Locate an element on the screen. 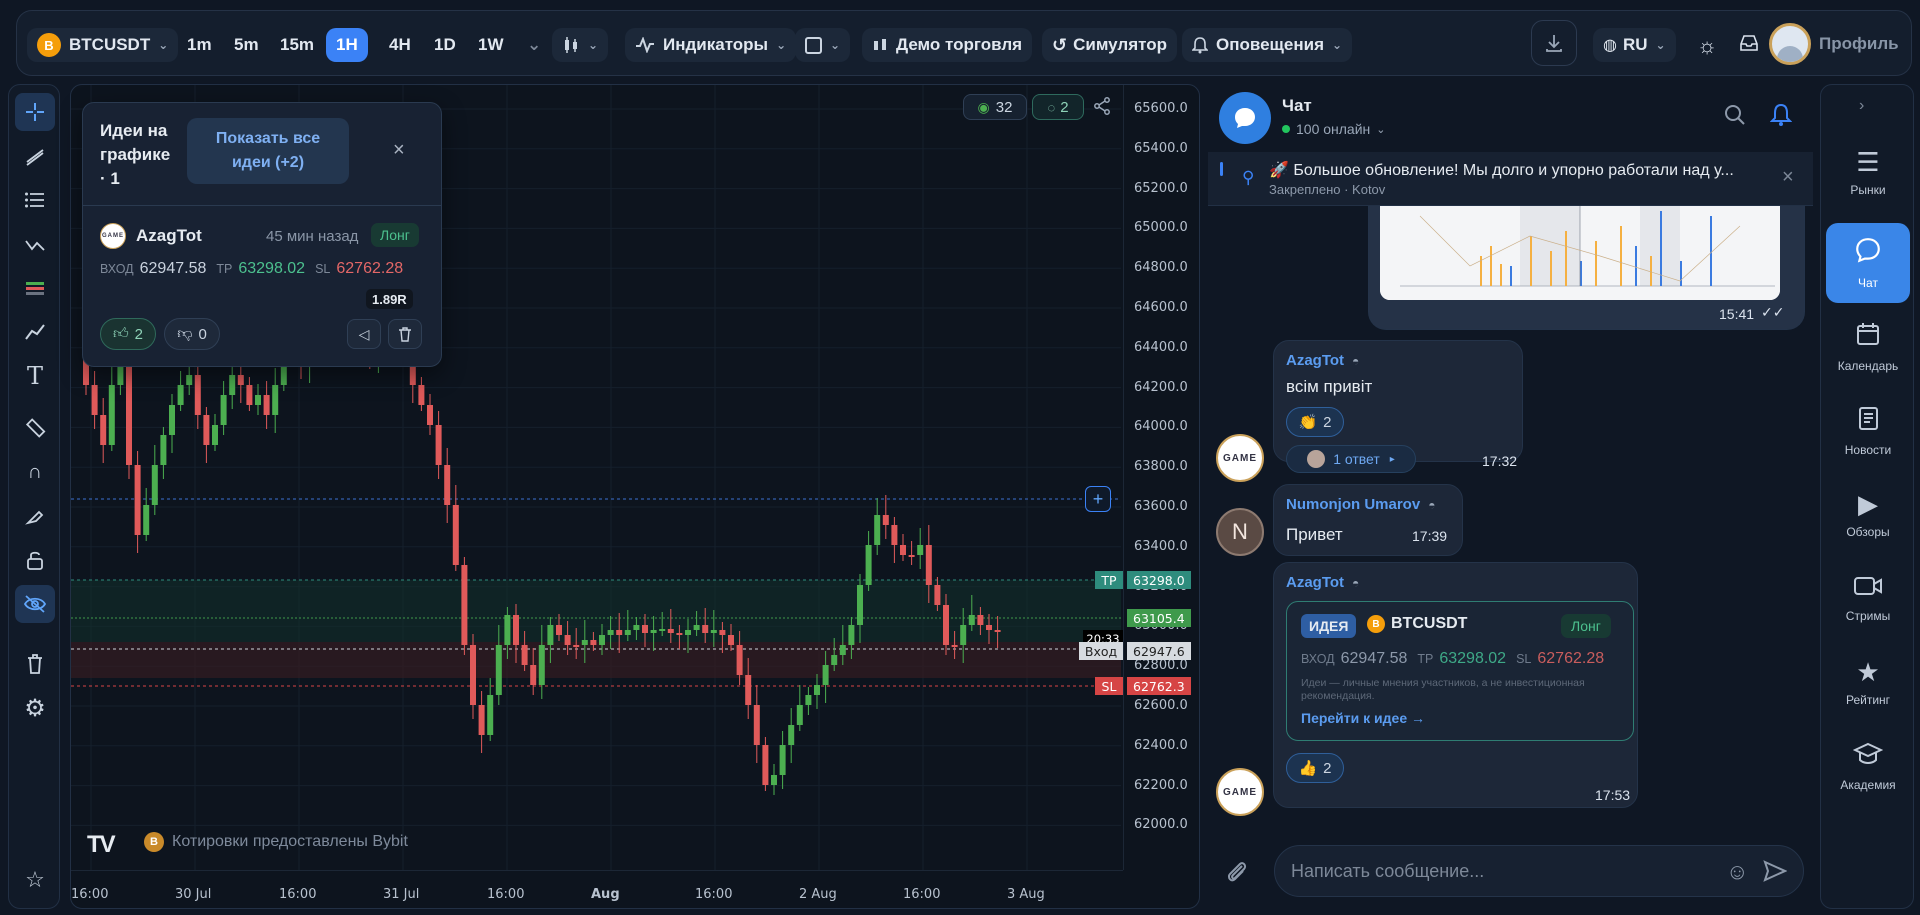 Image resolution: width=1920 pixels, height=915 pixels. language-selector: ◍ RU ⌄ is located at coordinates (1634, 45).